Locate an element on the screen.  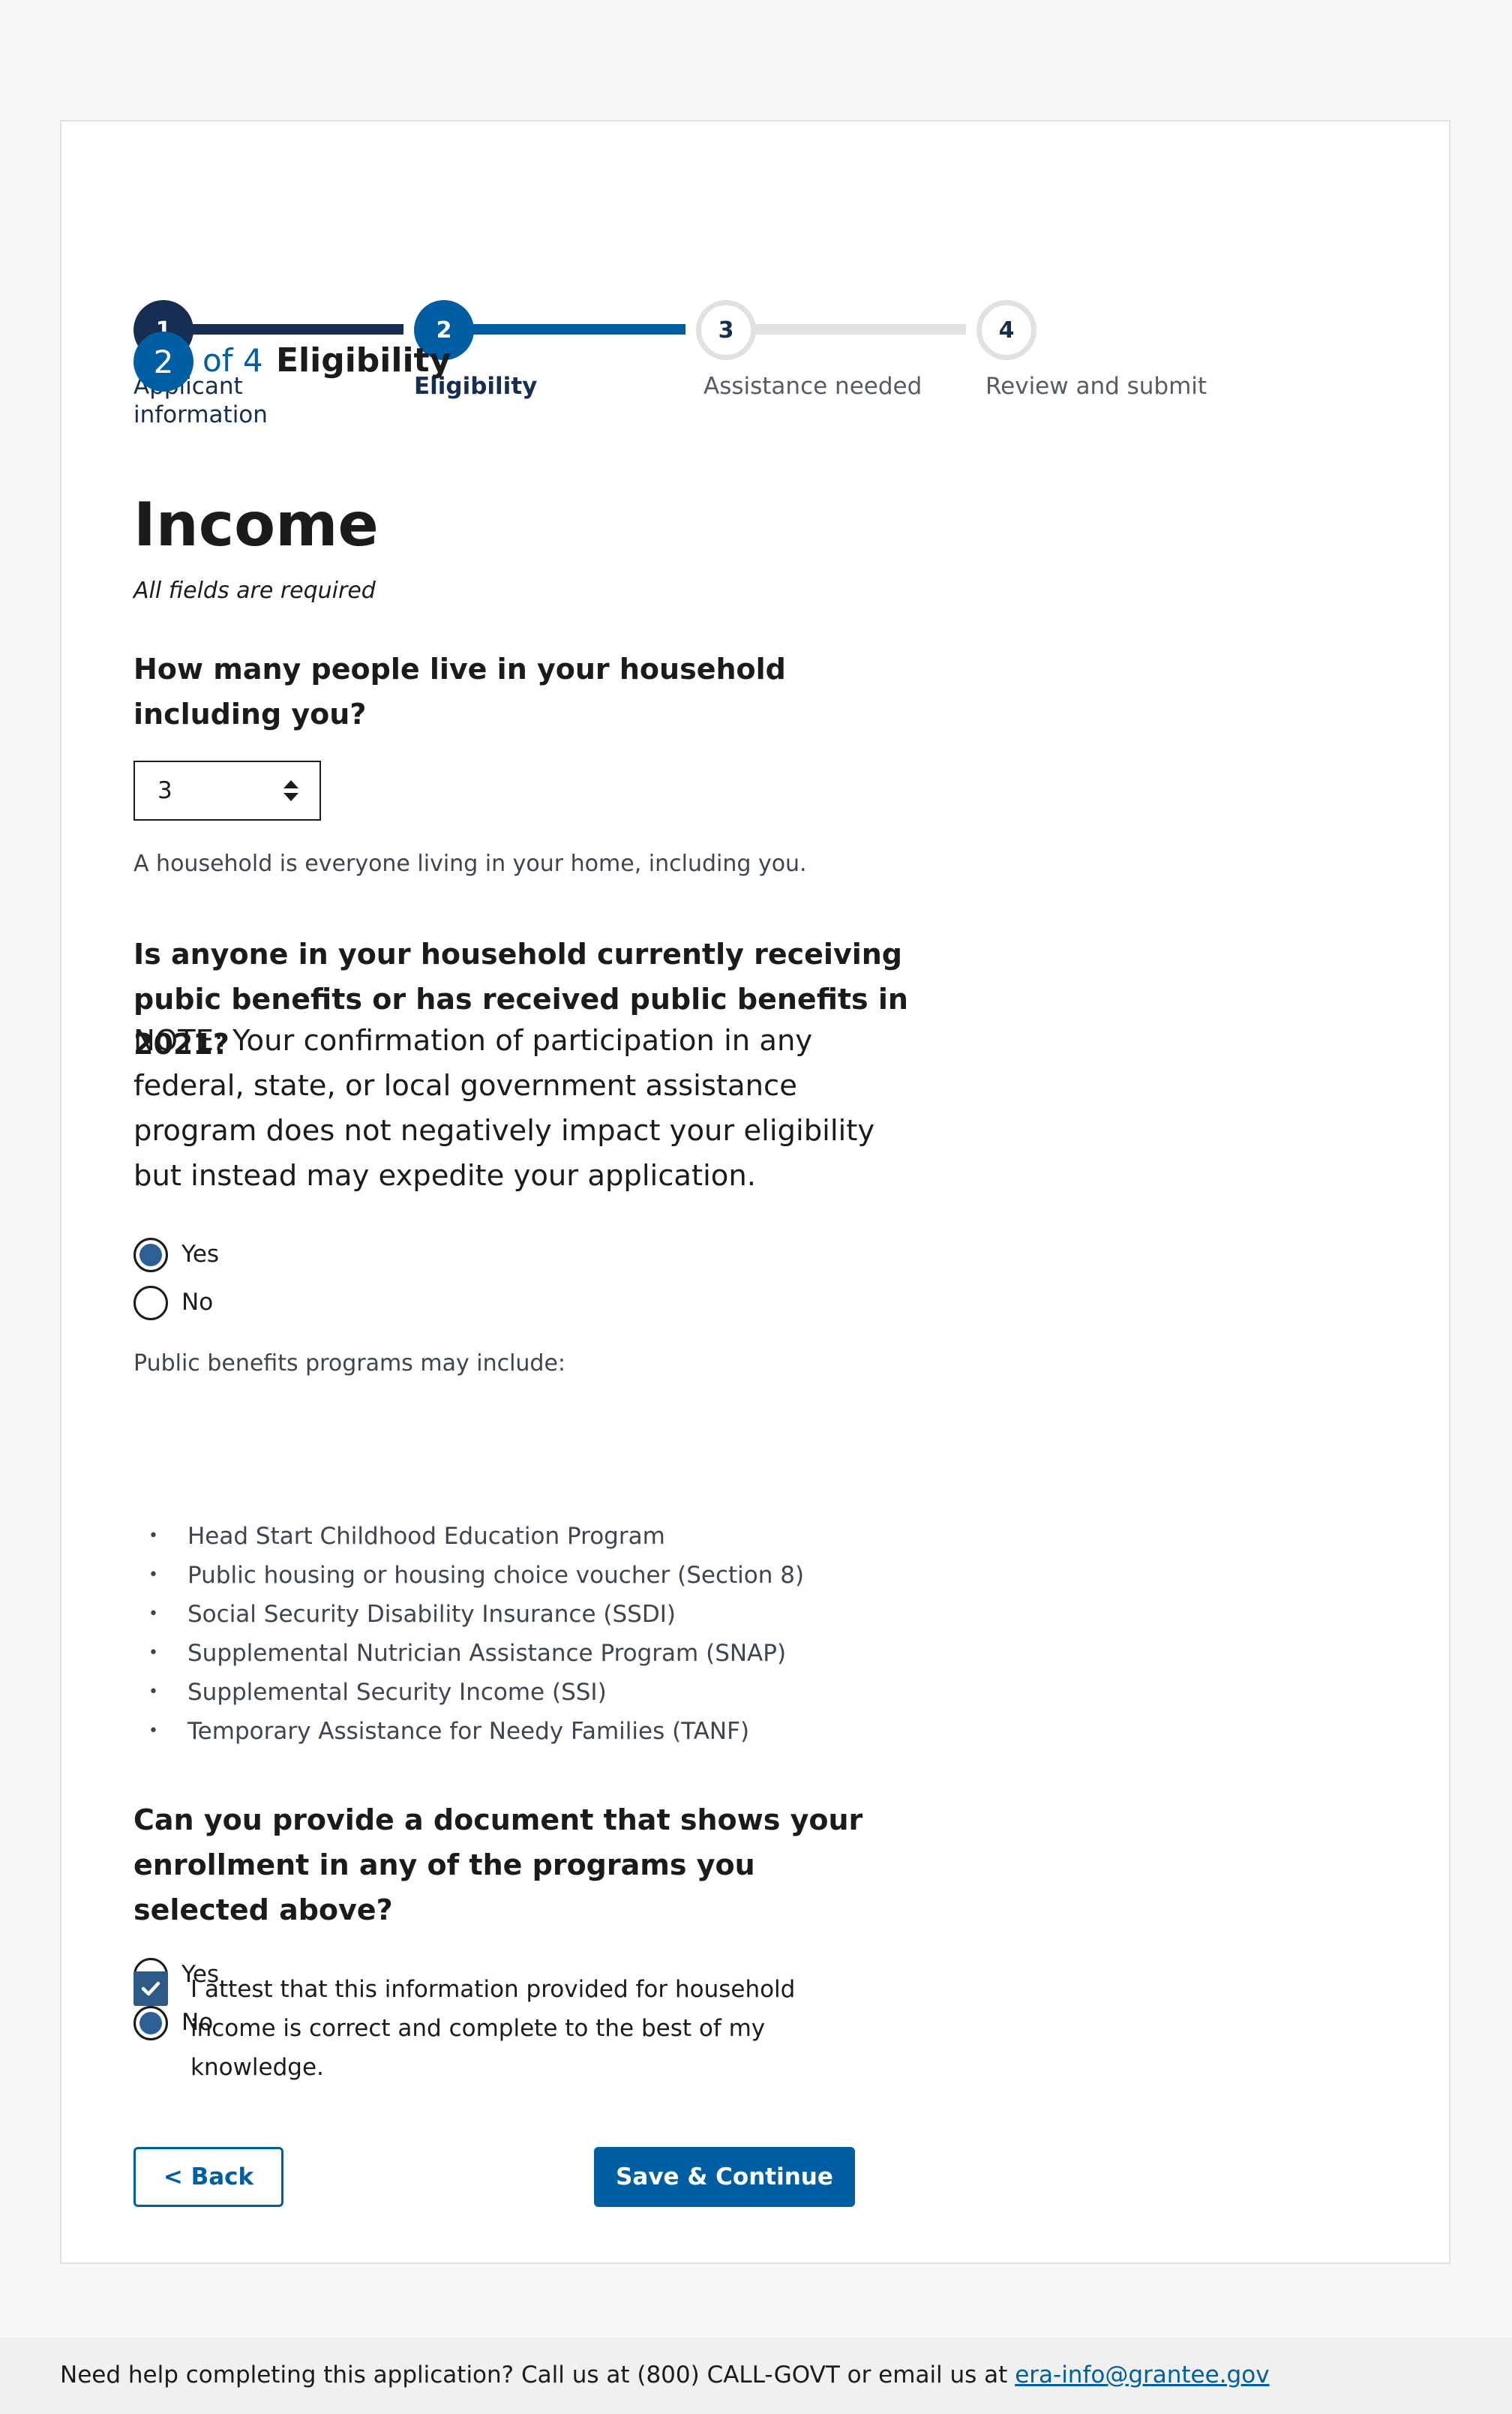
back-button: < Back is located at coordinates (209, 2177).